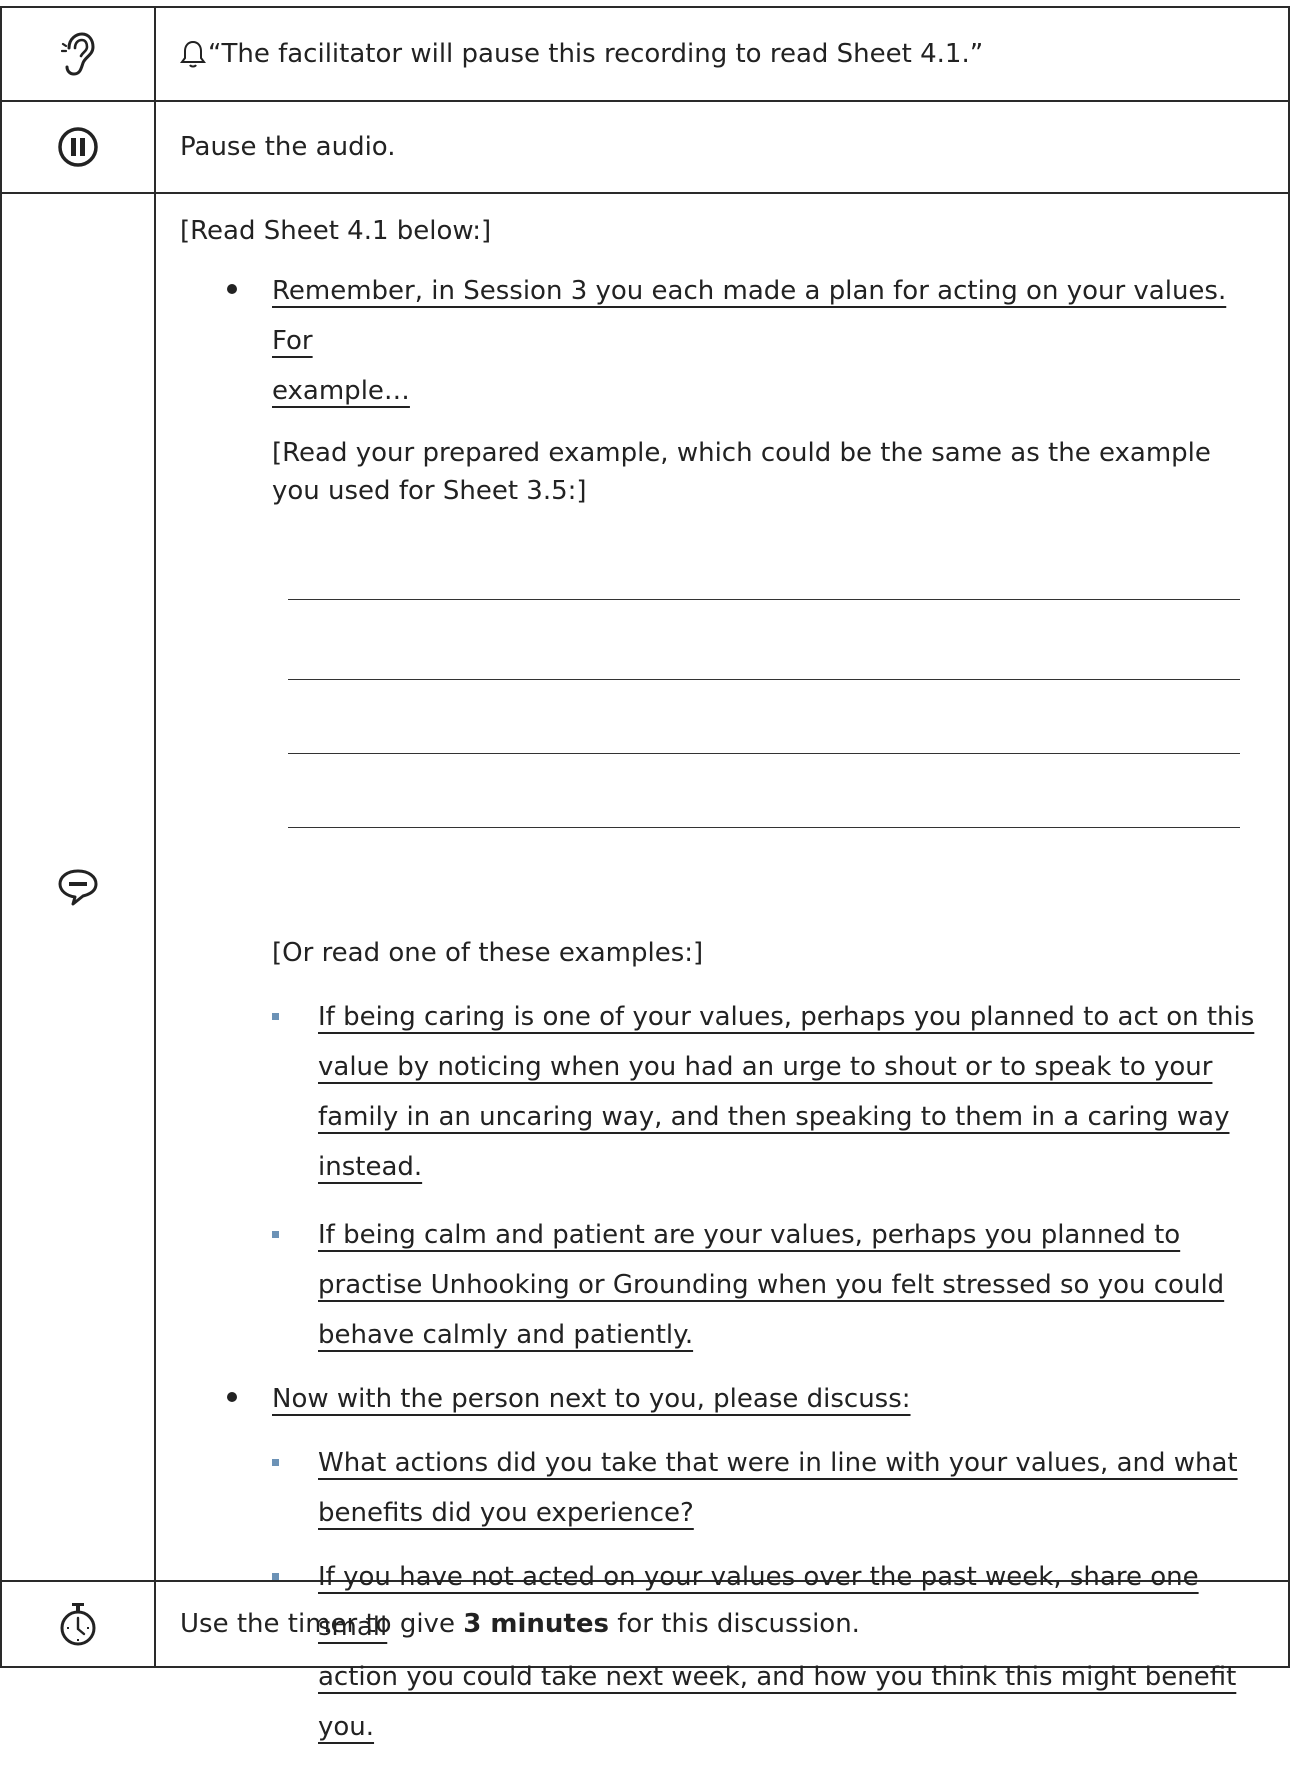  What do you see at coordinates (506, 1335) in the screenshot?
I see `example-calm-line3: behave calmly and patiently.` at bounding box center [506, 1335].